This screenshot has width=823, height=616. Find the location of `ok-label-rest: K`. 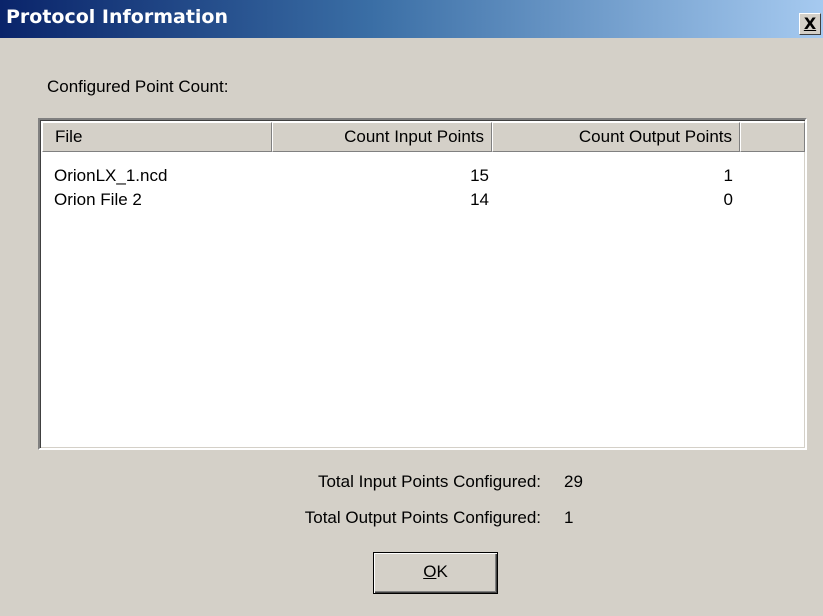

ok-label-rest: K is located at coordinates (442, 571).